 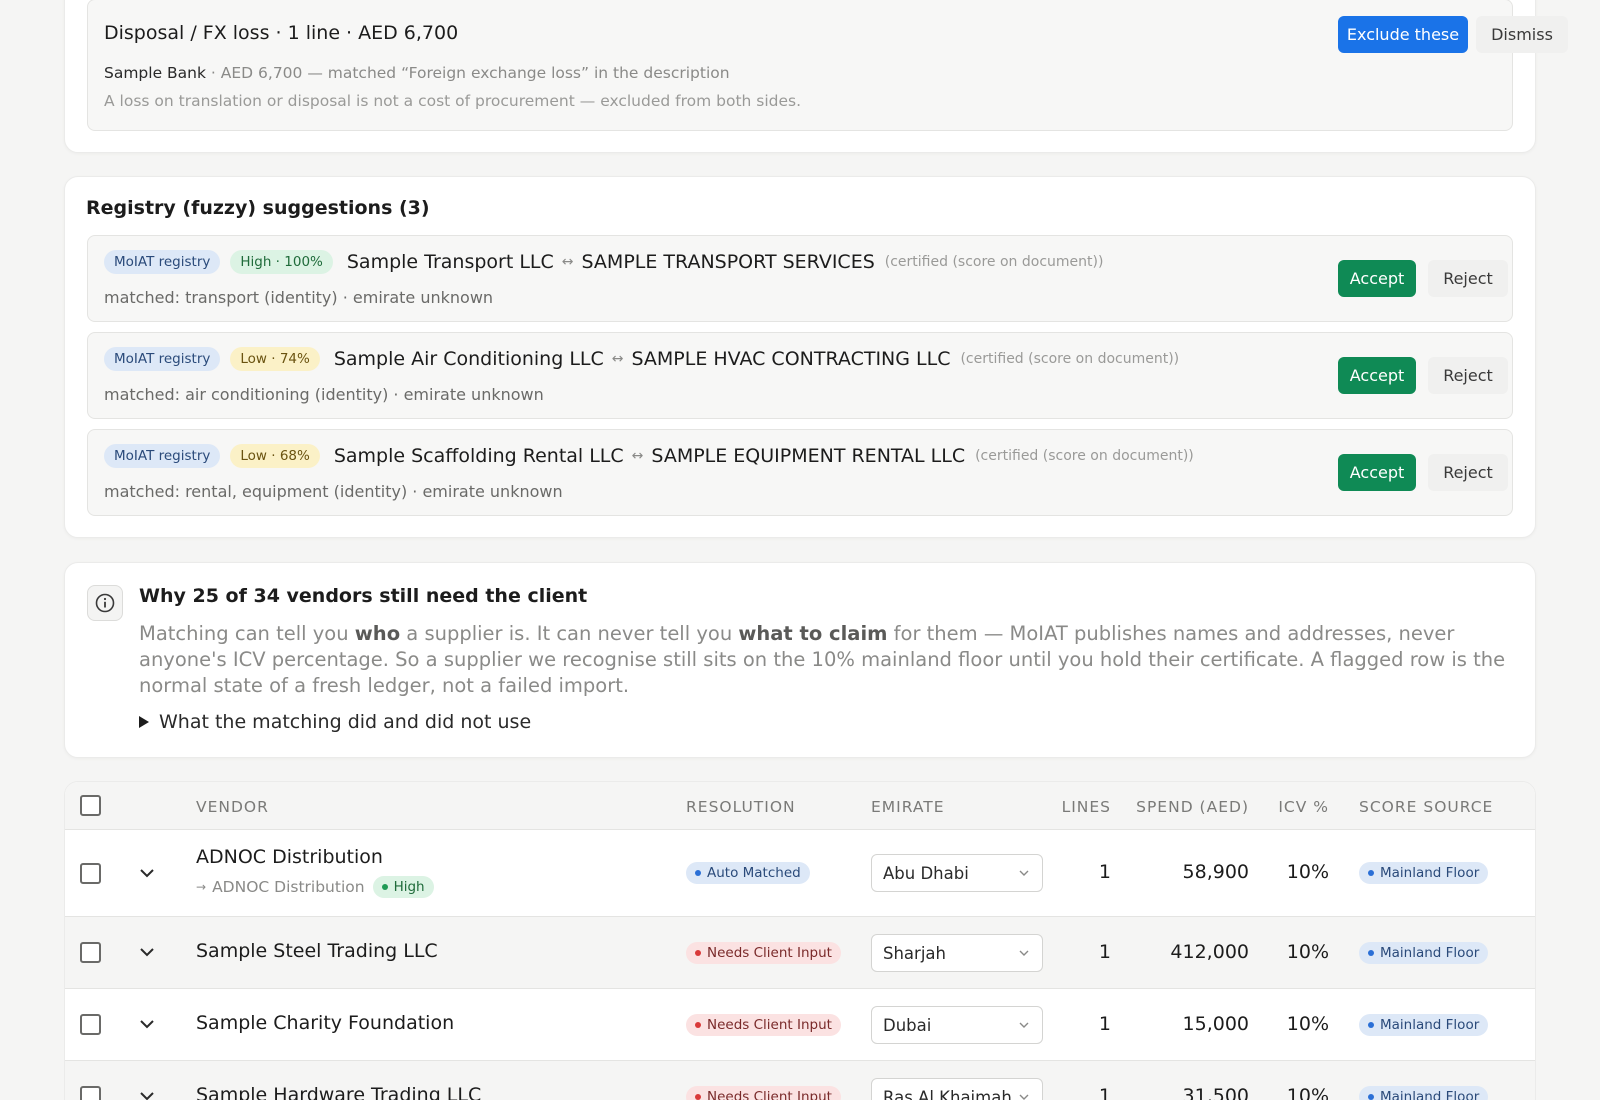 What do you see at coordinates (907, 1025) in the screenshot?
I see `emirate-value: Dubai` at bounding box center [907, 1025].